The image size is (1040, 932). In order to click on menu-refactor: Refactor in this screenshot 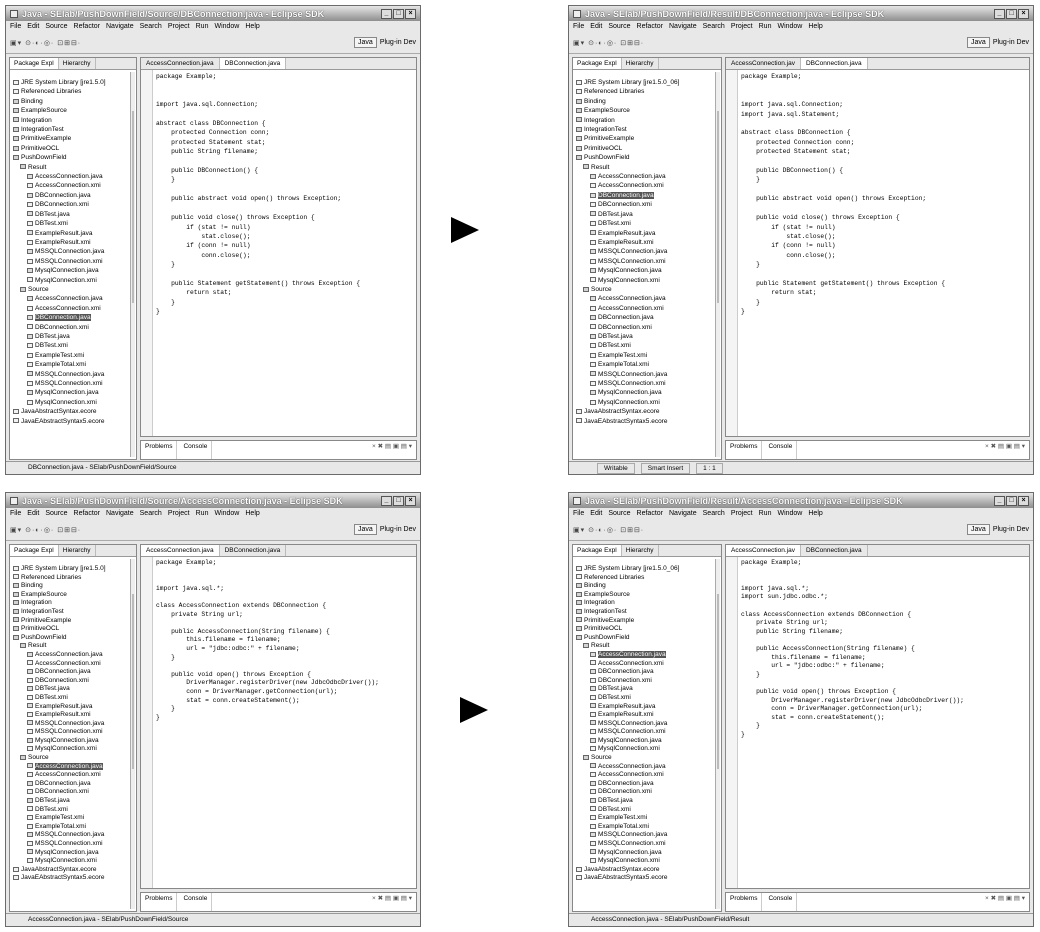, I will do `click(87, 26)`.